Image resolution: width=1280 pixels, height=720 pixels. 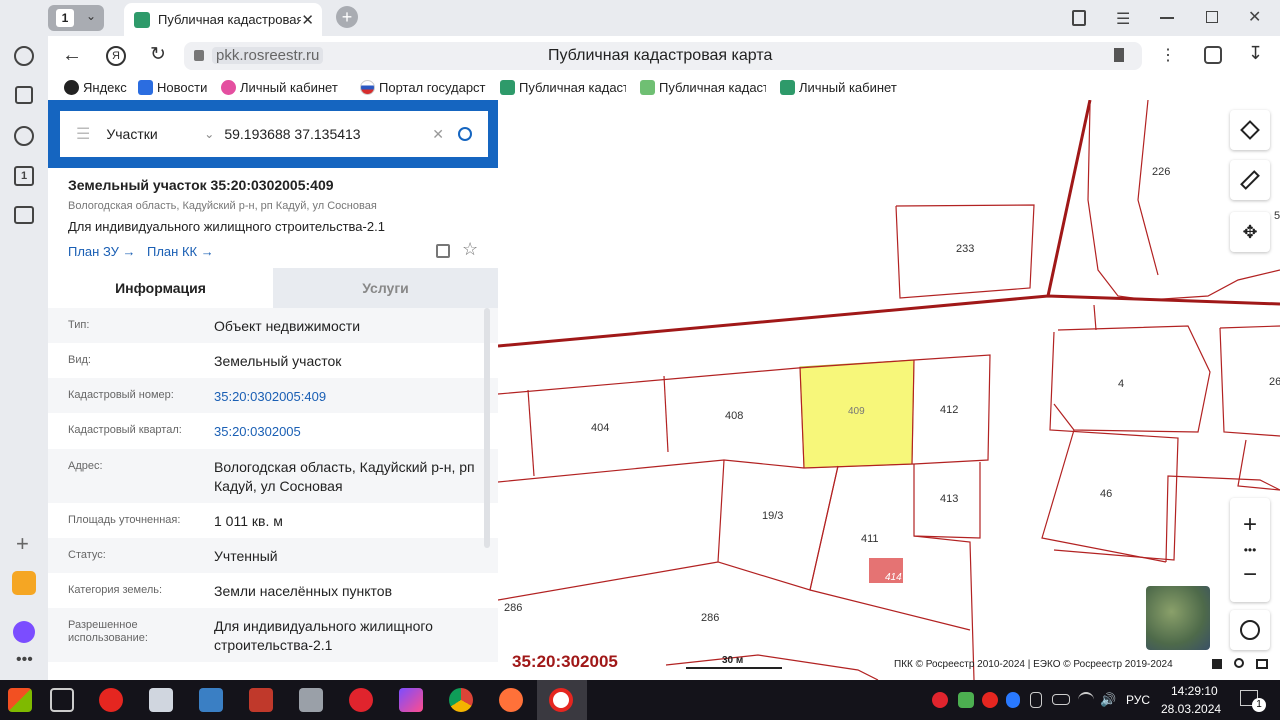 I want to click on bookmark-pkk-2: Публичная кадаст, so click(x=703, y=87).